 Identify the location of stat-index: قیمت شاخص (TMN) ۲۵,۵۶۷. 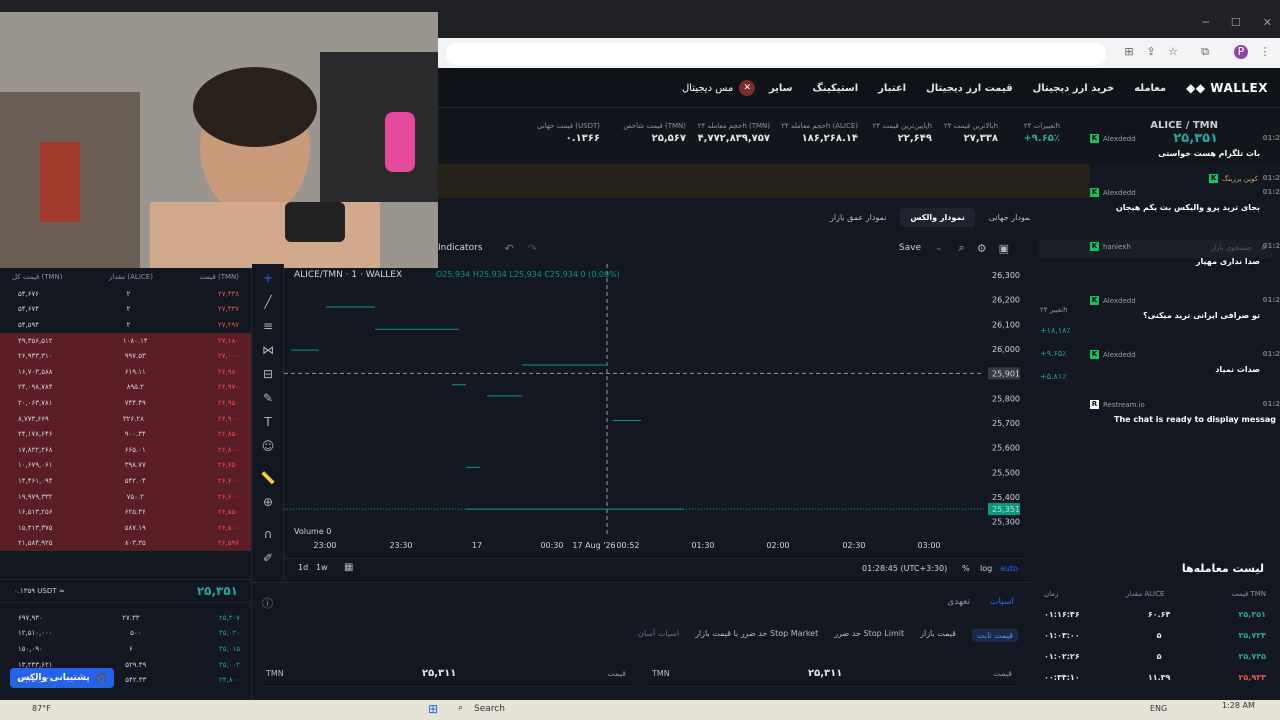
(654, 133).